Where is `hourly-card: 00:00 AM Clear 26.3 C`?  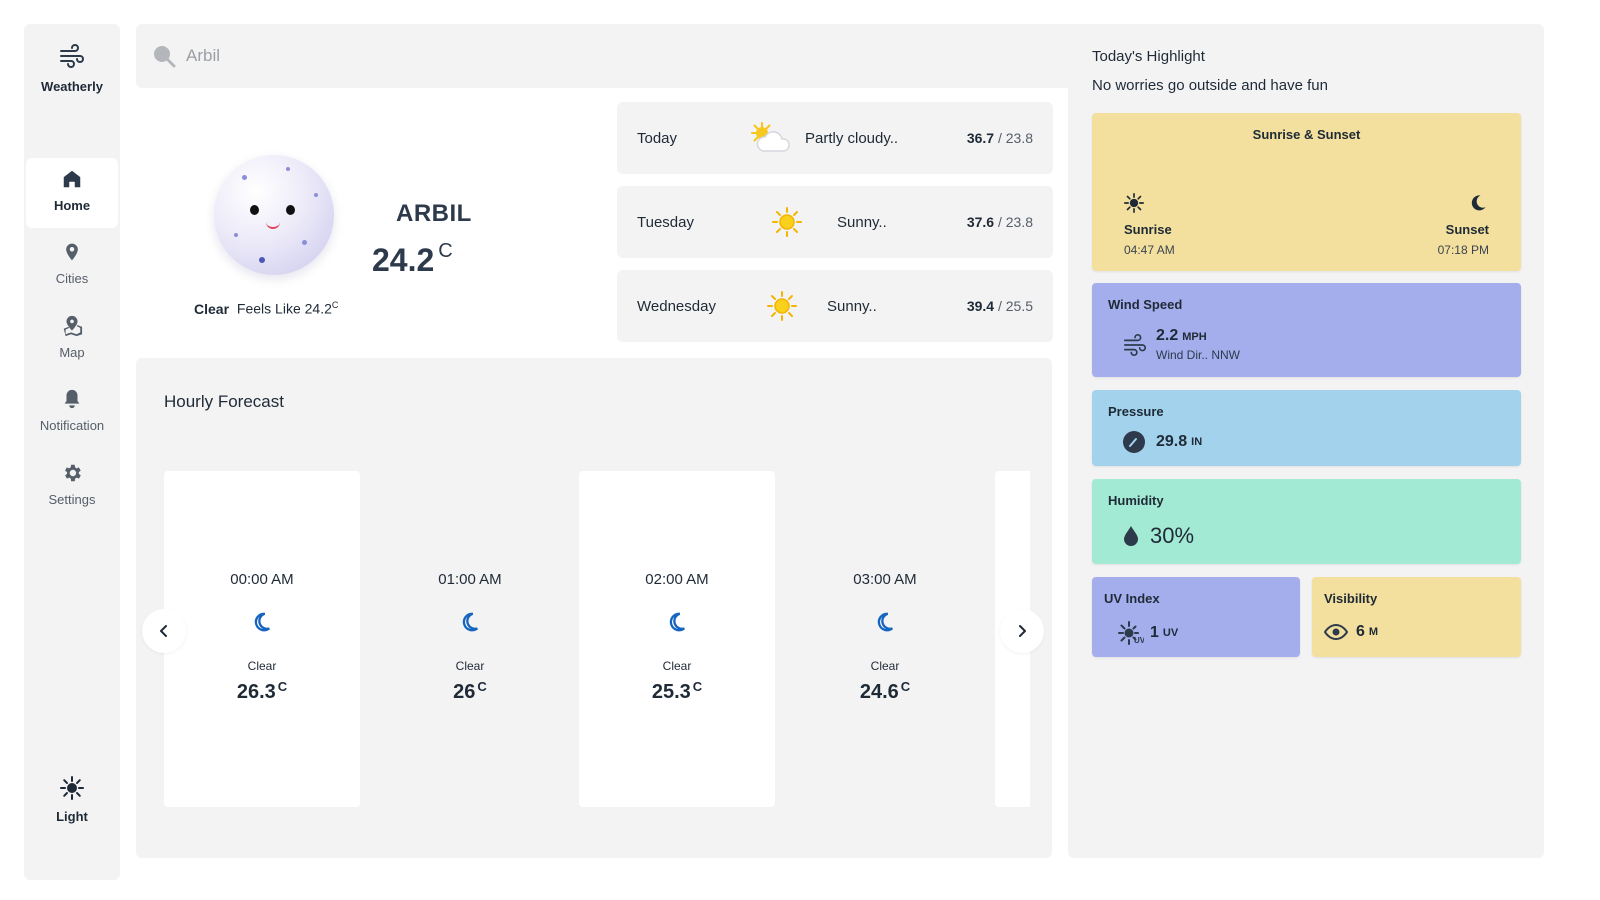 hourly-card: 00:00 AM Clear 26.3 C is located at coordinates (262, 639).